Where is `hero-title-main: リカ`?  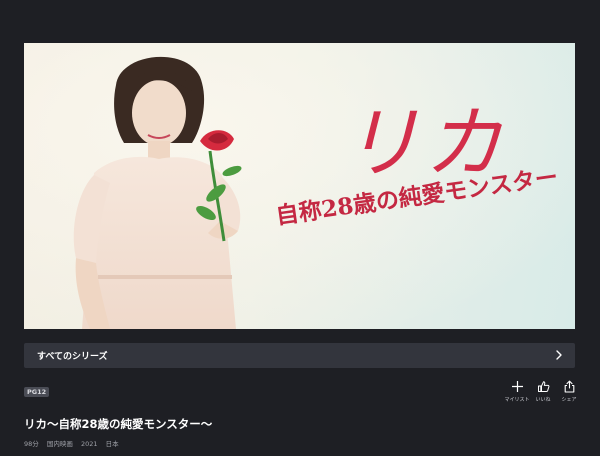
hero-title-main: リカ is located at coordinates (424, 144).